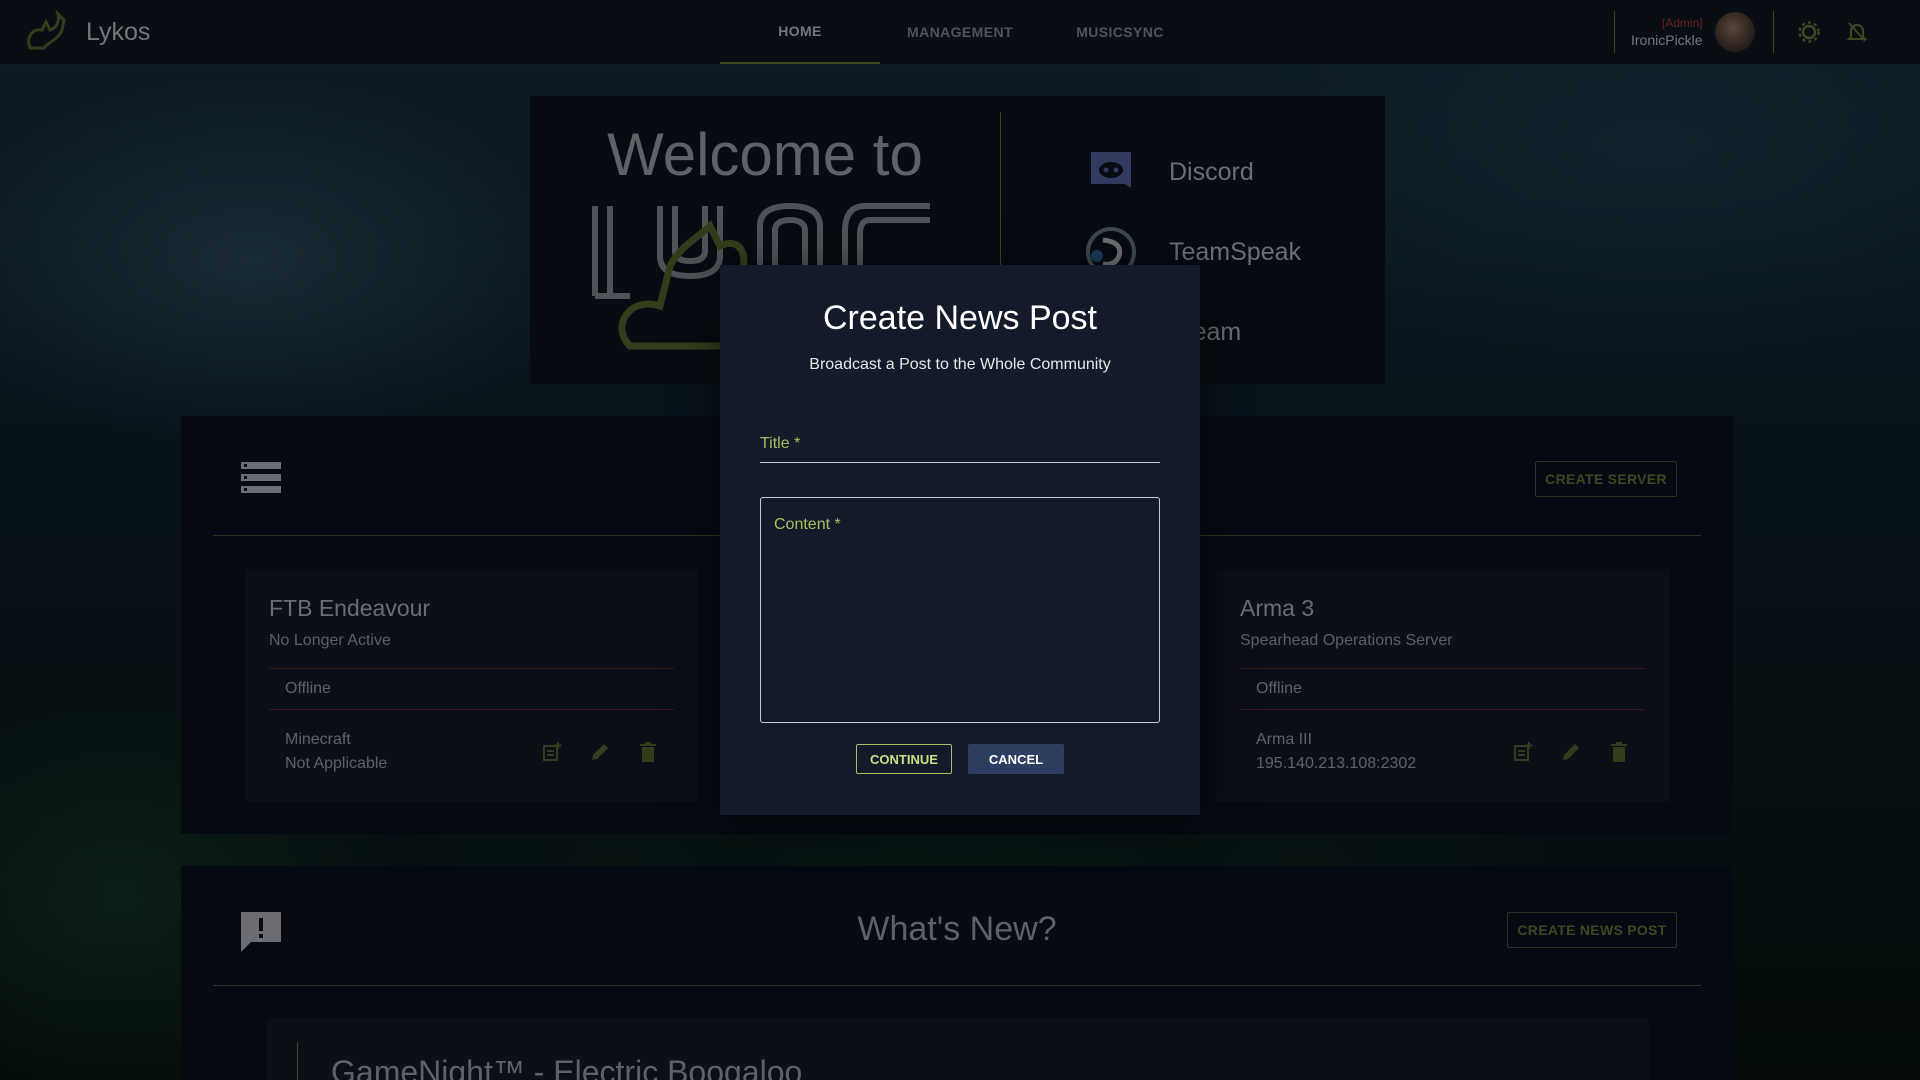 Image resolution: width=1920 pixels, height=1080 pixels. What do you see at coordinates (960, 318) in the screenshot?
I see `dialog-title: Create News Post` at bounding box center [960, 318].